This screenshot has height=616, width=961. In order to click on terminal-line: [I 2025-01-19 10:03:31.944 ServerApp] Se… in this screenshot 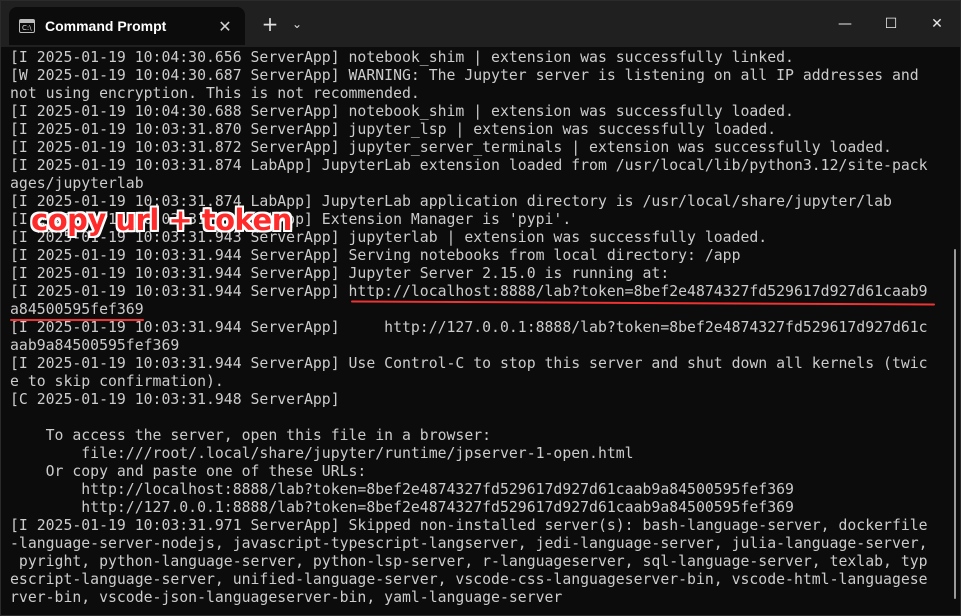, I will do `click(375, 255)`.